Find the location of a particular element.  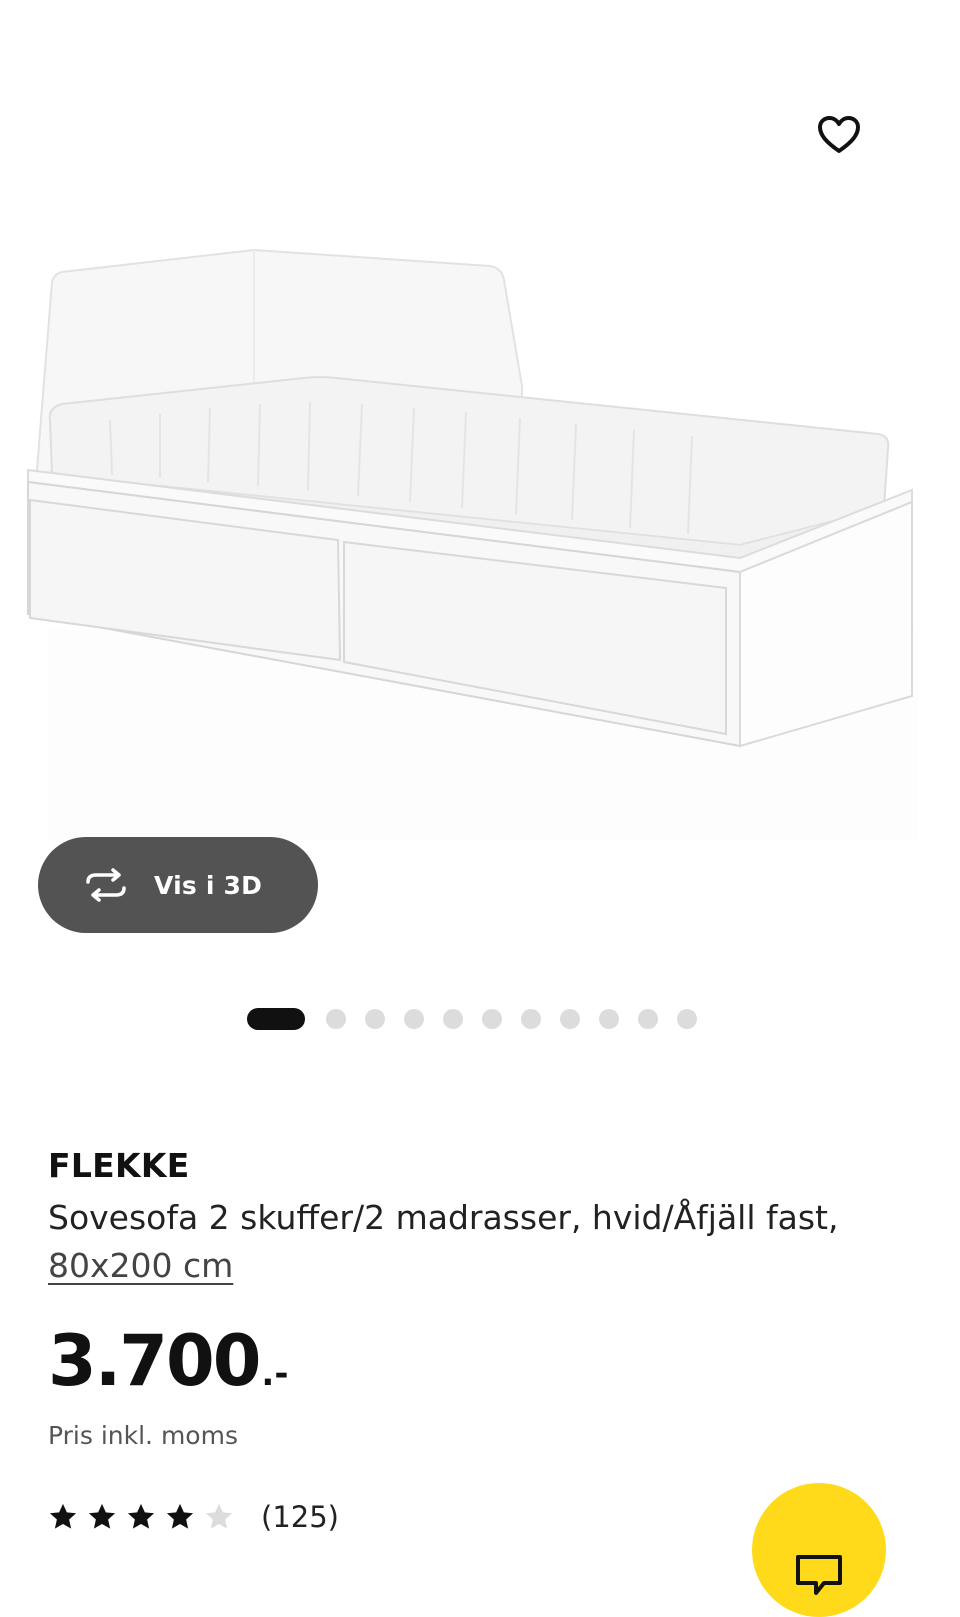

product-rating: (125) is located at coordinates (193, 1517).